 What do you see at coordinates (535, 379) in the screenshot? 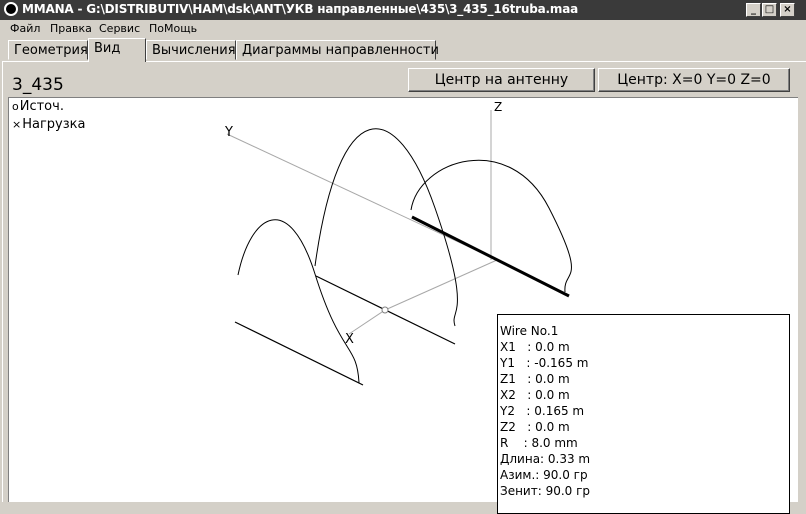
I see `wire-info-row: Z1 : 0.0 m` at bounding box center [535, 379].